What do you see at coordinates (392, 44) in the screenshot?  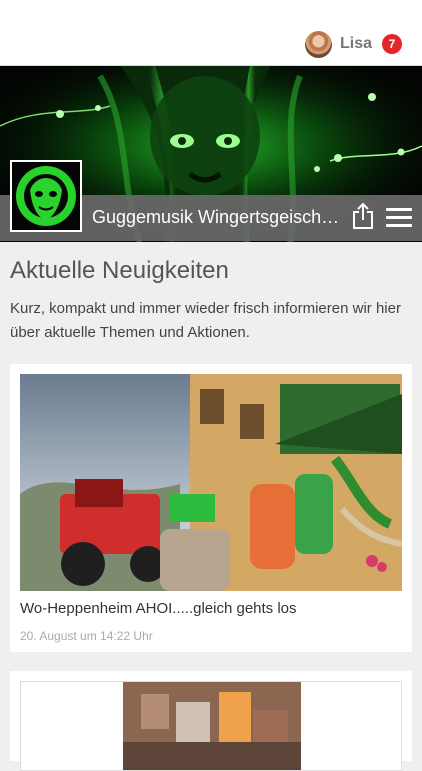 I see `notification-badge: 7` at bounding box center [392, 44].